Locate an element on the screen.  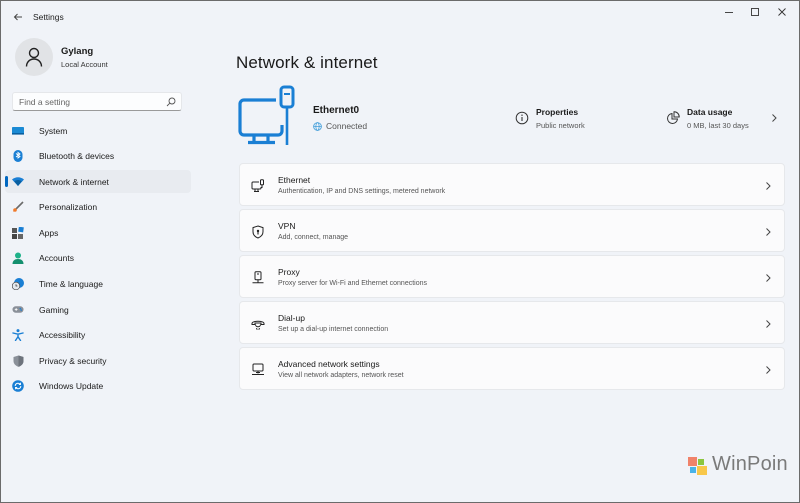
watermark: WinPoin is located at coordinates (738, 464).